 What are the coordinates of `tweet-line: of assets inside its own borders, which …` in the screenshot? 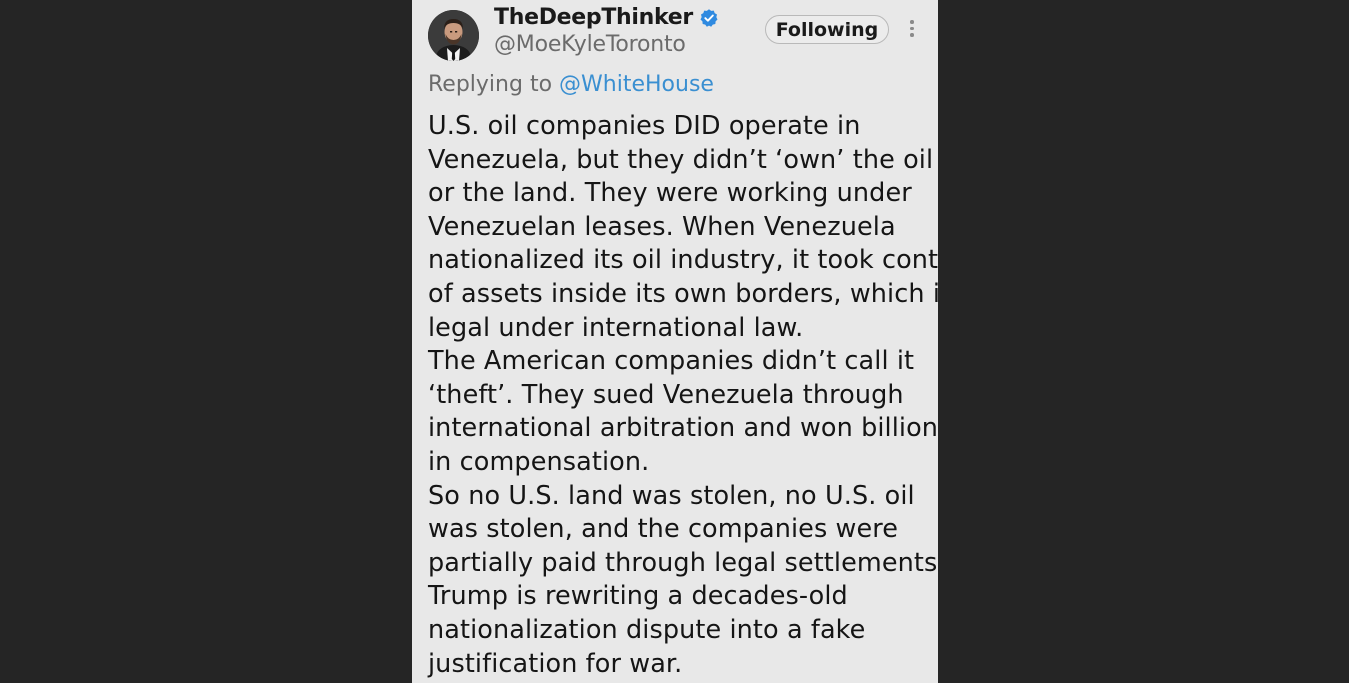 It's located at (683, 293).